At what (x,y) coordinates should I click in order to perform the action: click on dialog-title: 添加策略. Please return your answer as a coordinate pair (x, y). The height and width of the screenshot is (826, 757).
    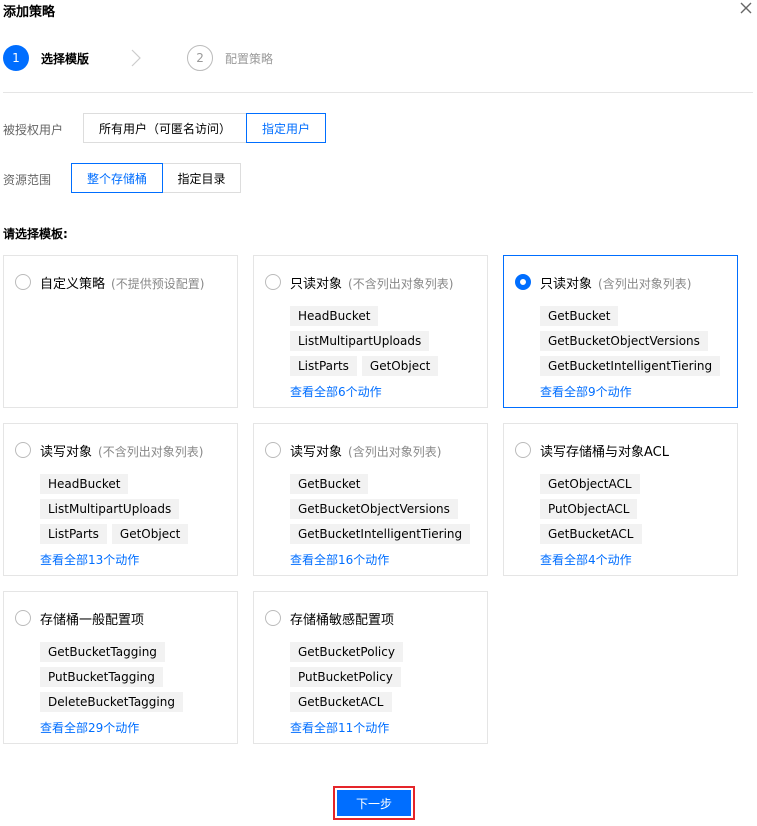
    Looking at the image, I should click on (29, 12).